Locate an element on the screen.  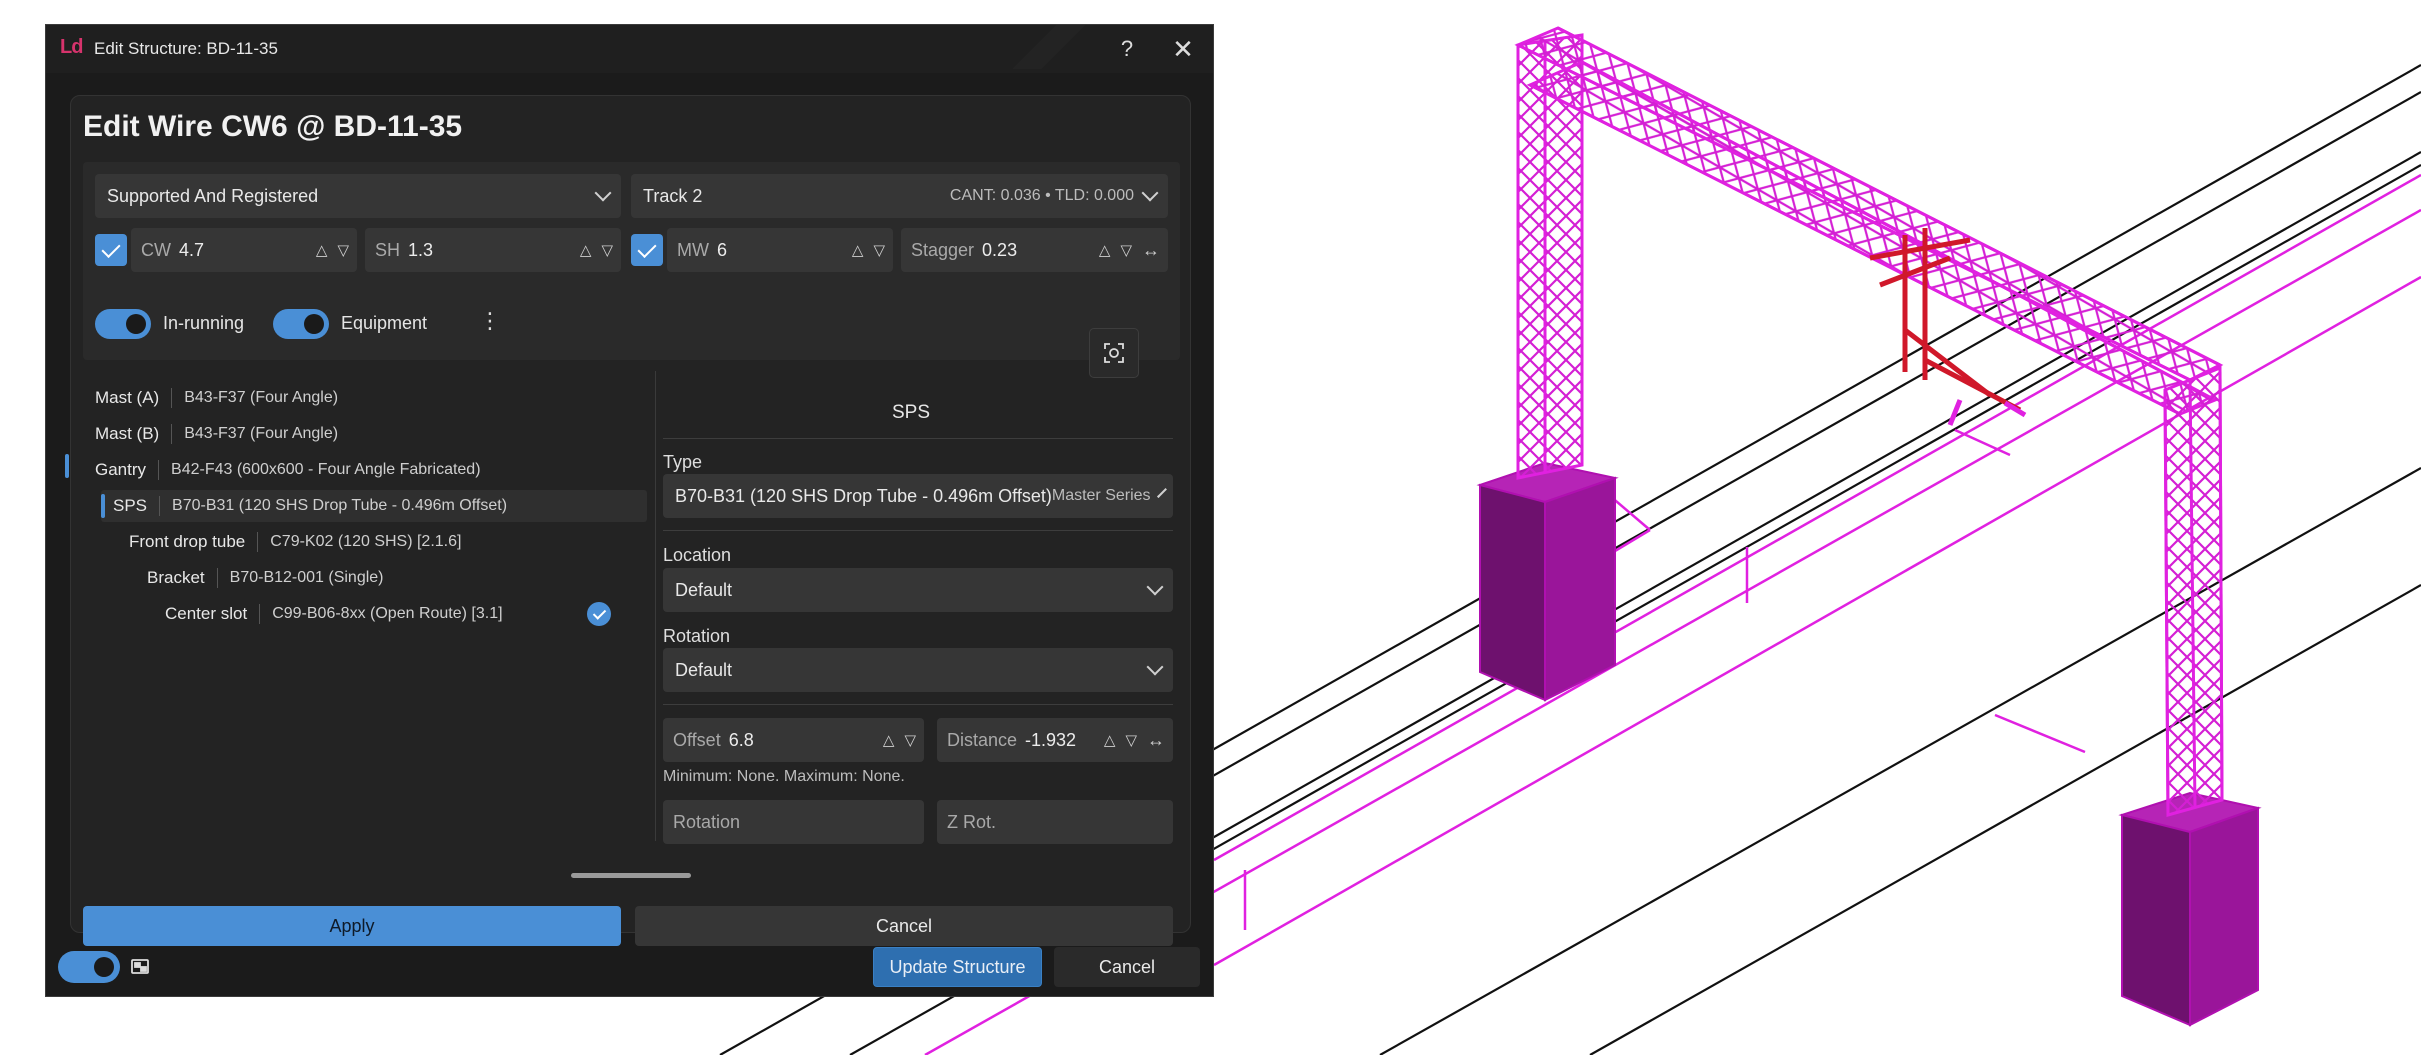
horizontal-scrollbar is located at coordinates (631, 875).